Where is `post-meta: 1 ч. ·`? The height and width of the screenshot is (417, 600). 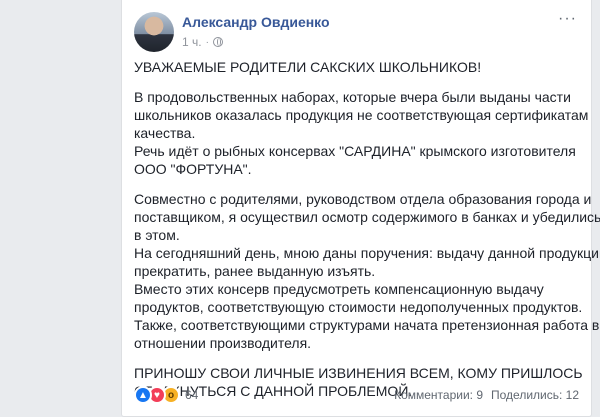
post-meta: 1 ч. · is located at coordinates (202, 42).